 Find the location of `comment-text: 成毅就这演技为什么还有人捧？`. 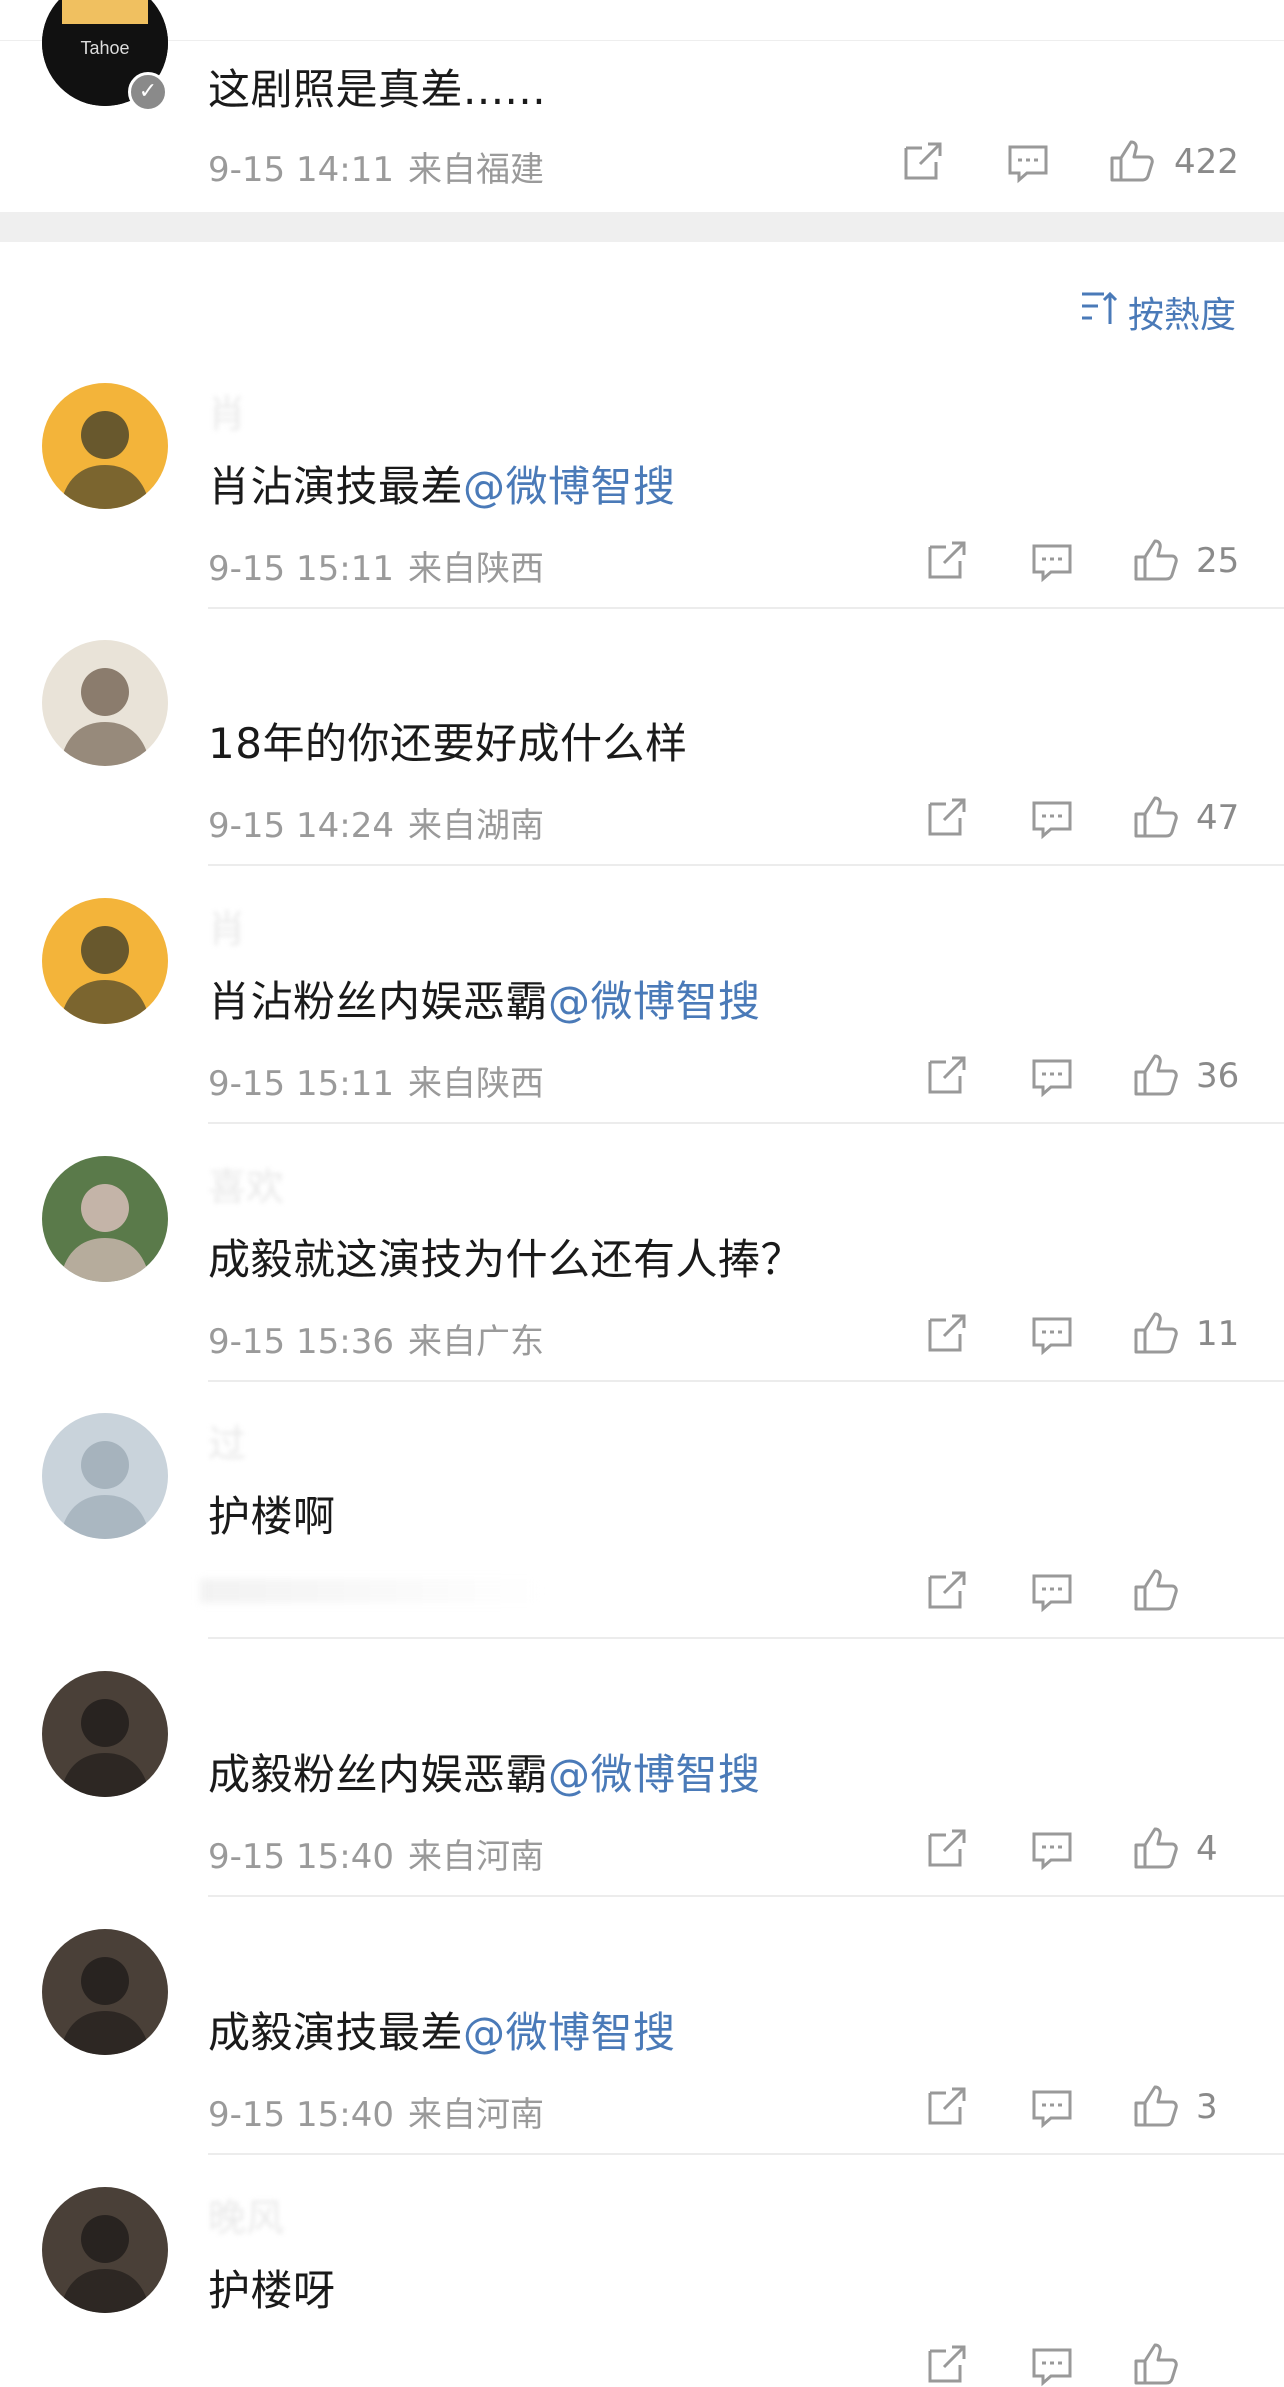

comment-text: 成毅就这演技为什么还有人捧？ is located at coordinates (505, 1256).